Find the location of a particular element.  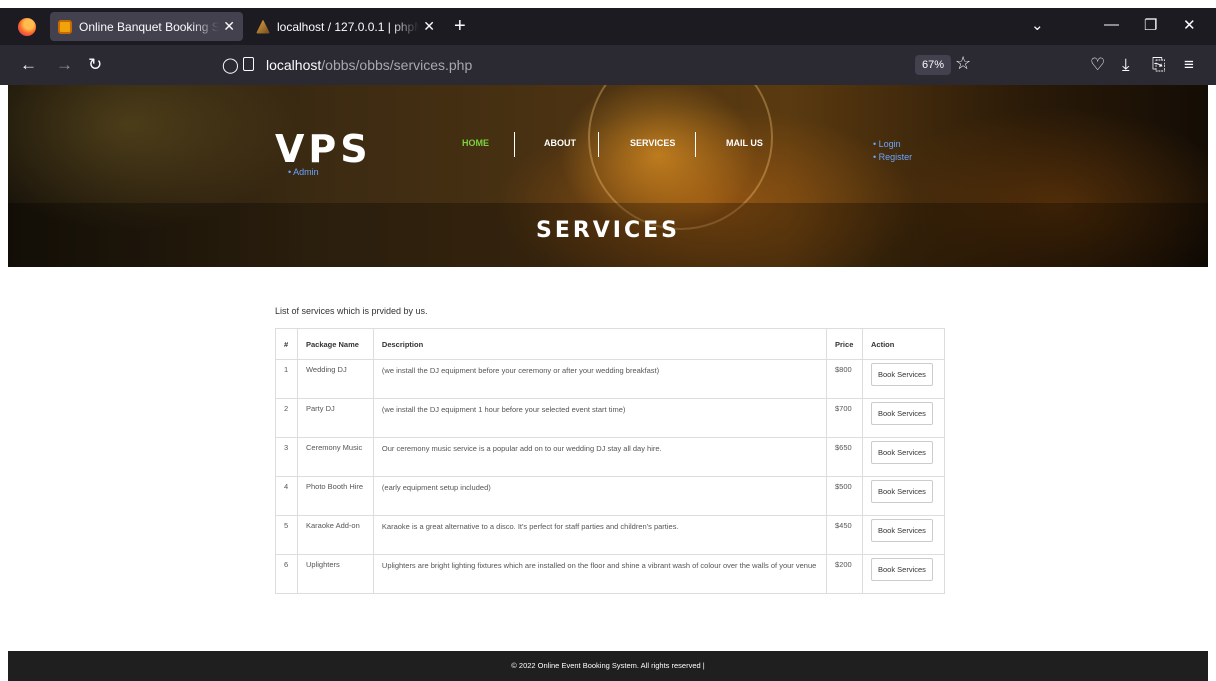

tab-banquet: Online Banquet Booking System ✕ is located at coordinates (146, 26).